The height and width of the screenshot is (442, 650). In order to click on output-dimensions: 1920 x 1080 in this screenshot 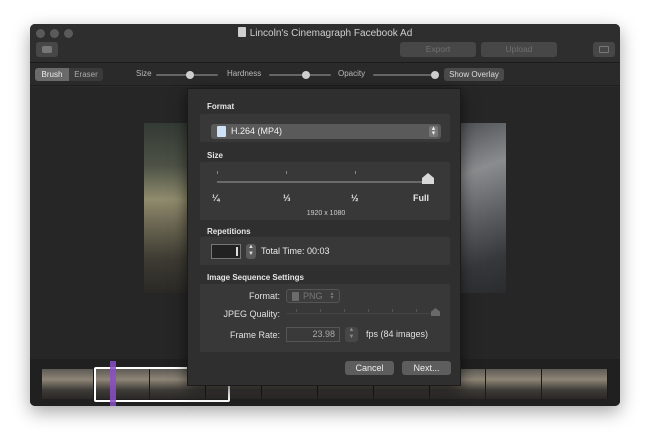, I will do `click(326, 213)`.